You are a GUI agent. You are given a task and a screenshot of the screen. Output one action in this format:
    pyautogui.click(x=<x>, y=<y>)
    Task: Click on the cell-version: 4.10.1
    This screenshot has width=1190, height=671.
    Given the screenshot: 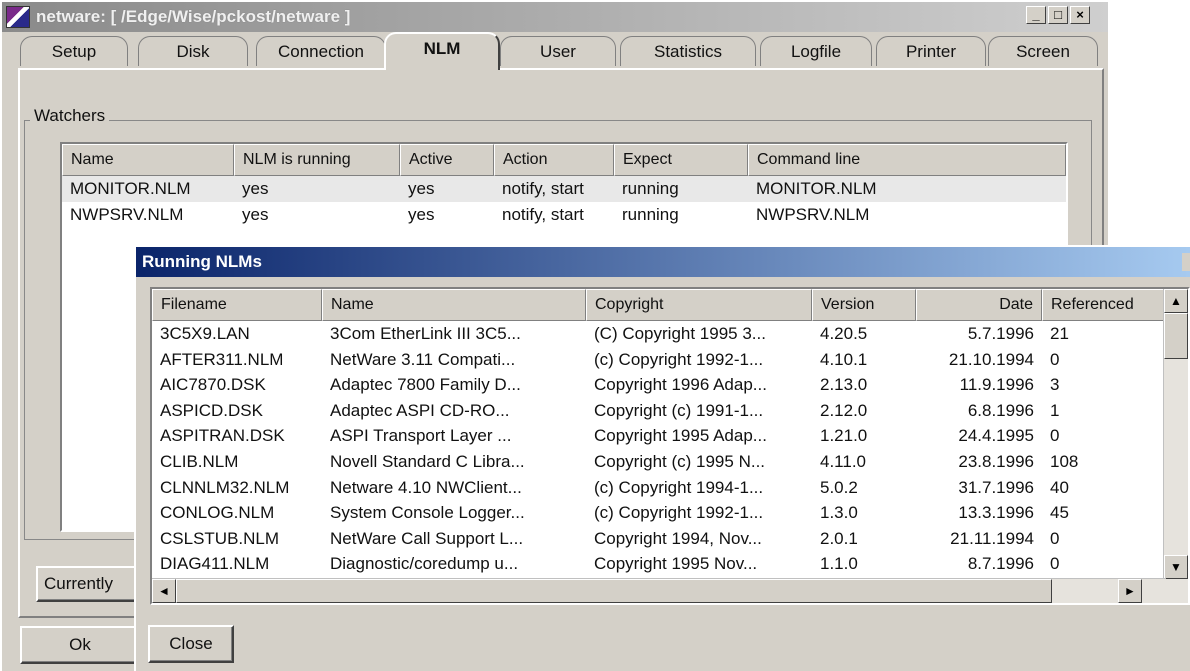 What is the action you would take?
    pyautogui.click(x=844, y=359)
    